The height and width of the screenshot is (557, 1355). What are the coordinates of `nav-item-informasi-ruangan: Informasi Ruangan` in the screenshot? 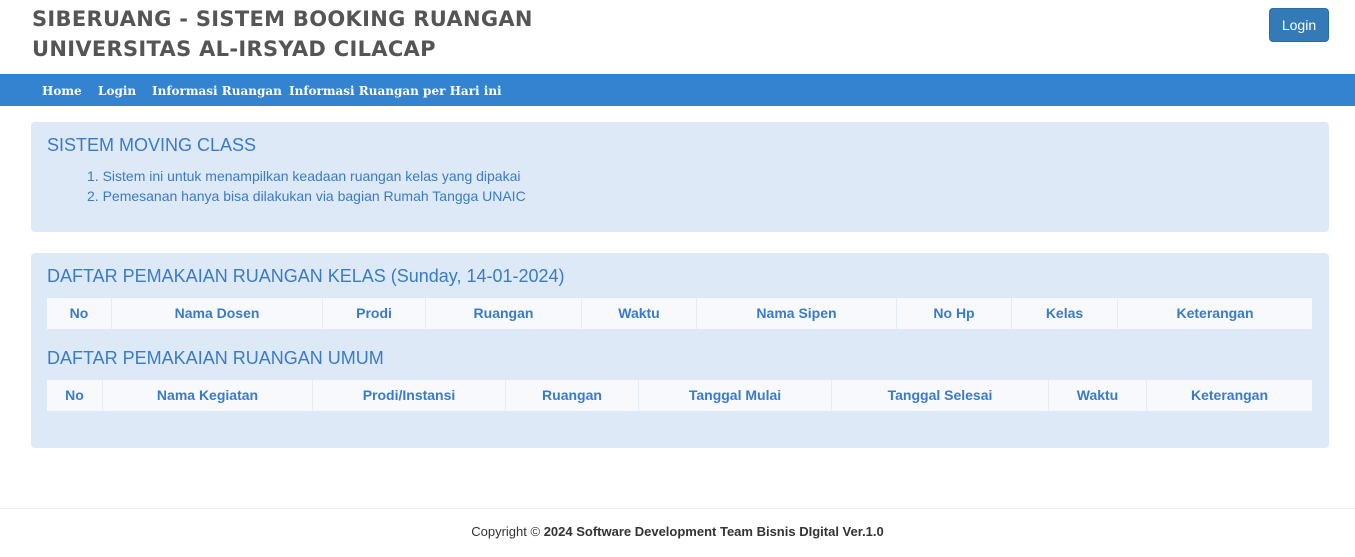 It's located at (217, 90).